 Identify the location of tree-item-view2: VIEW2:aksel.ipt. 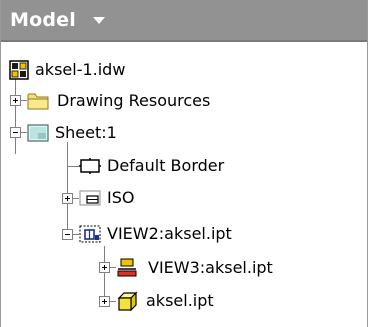
(155, 234).